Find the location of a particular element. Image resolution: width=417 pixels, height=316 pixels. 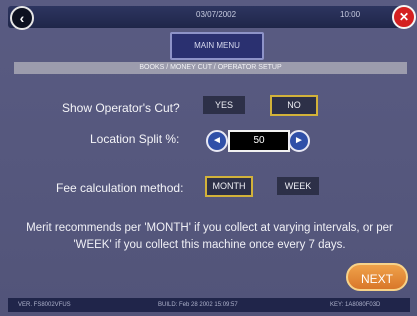

decrease-button: ◄ is located at coordinates (217, 141).